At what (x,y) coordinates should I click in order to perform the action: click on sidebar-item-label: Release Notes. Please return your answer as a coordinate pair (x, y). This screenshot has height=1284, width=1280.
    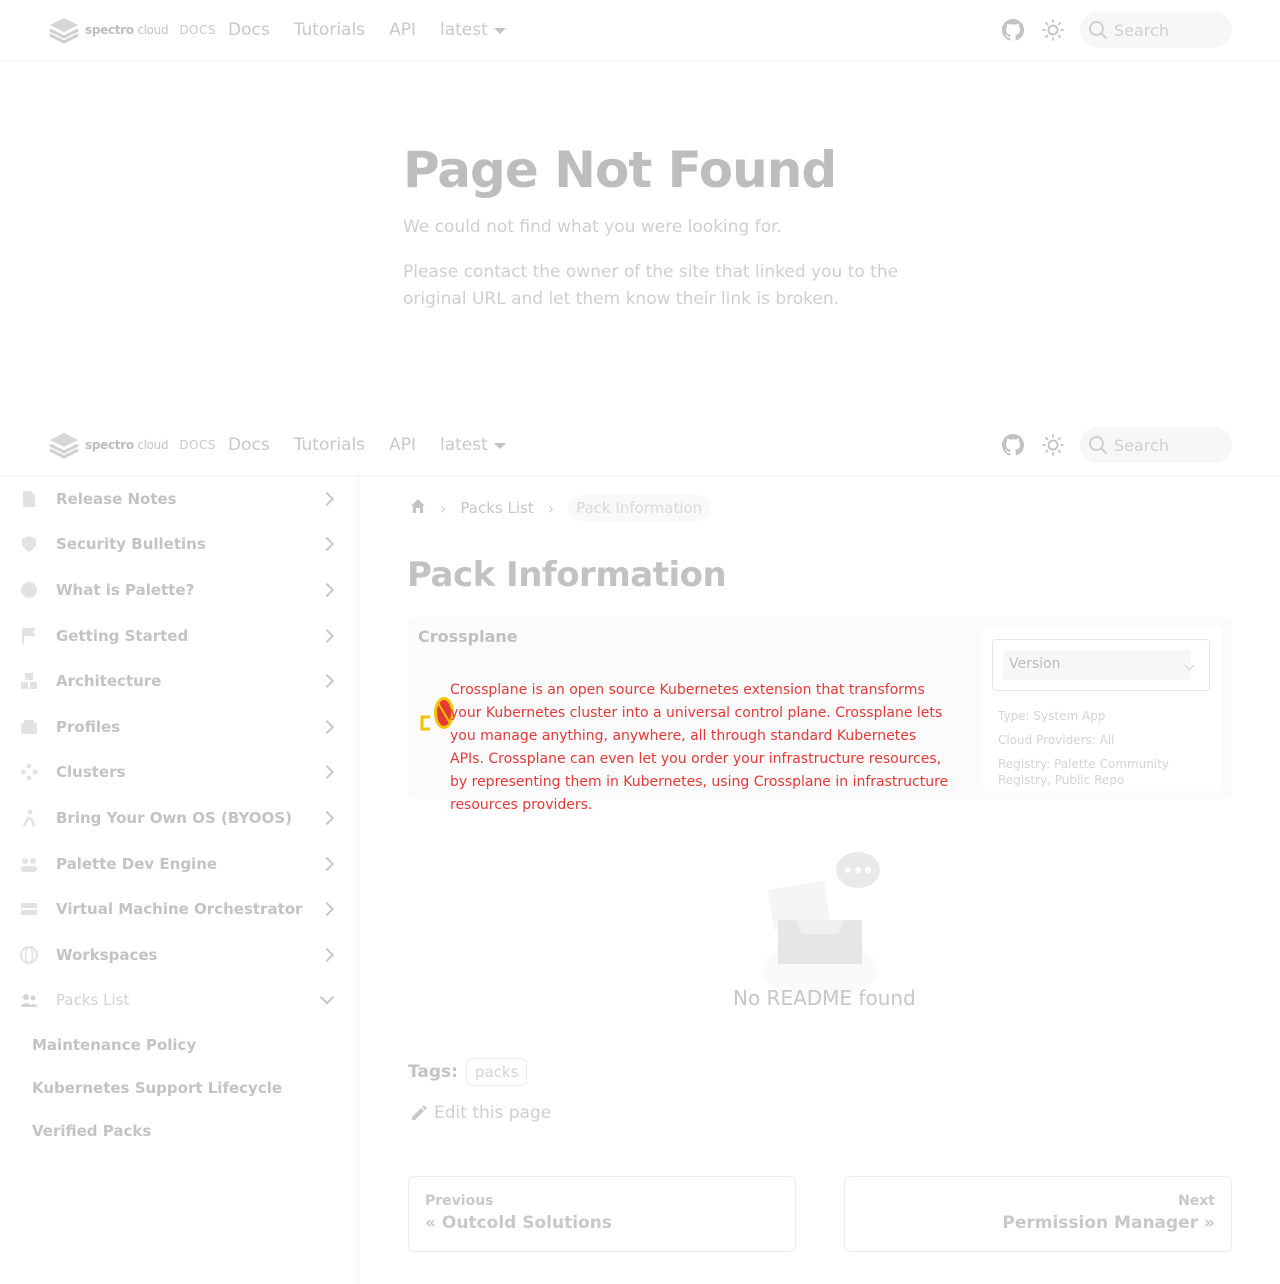
    Looking at the image, I should click on (116, 498).